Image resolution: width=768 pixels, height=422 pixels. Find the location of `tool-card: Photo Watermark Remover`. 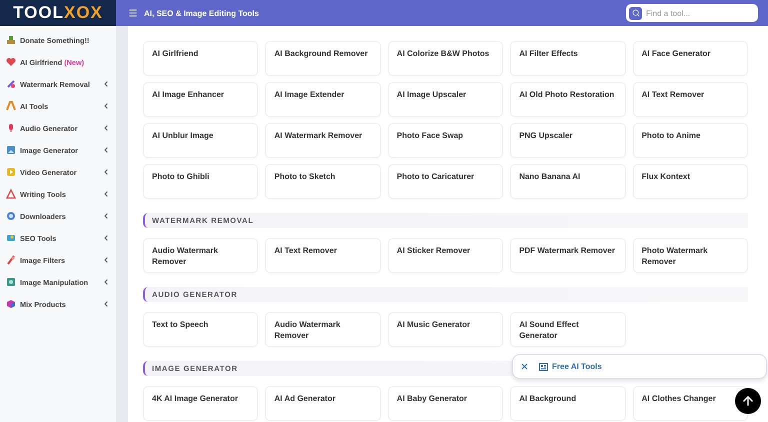

tool-card: Photo Watermark Remover is located at coordinates (690, 255).